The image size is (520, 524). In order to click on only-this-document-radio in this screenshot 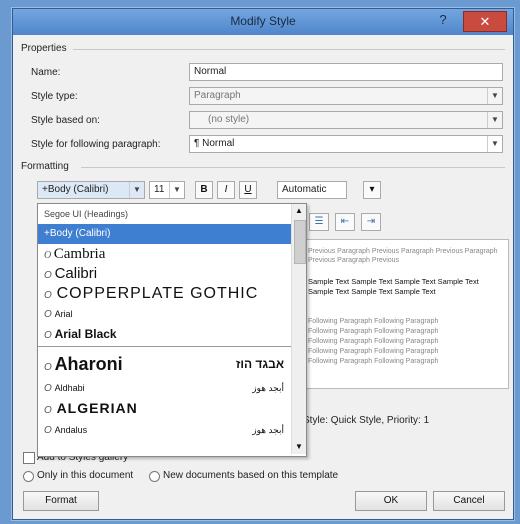, I will do `click(28, 476)`.